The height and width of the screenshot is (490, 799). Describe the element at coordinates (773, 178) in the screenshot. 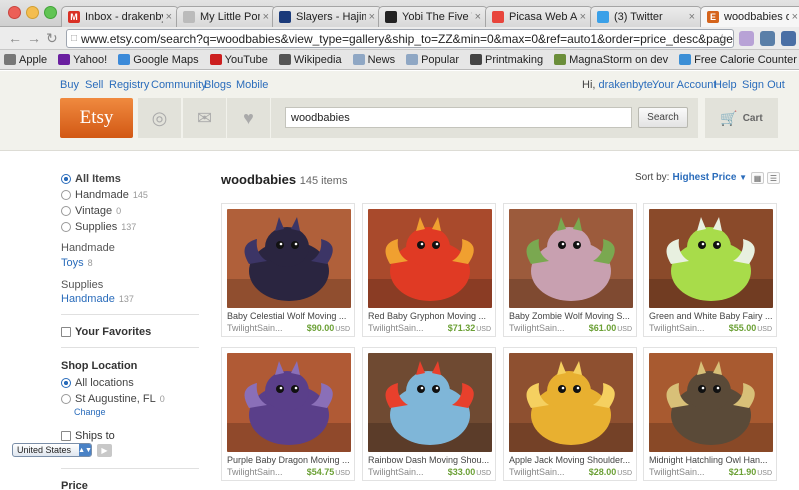

I see `list-view-icon: ☰` at that location.